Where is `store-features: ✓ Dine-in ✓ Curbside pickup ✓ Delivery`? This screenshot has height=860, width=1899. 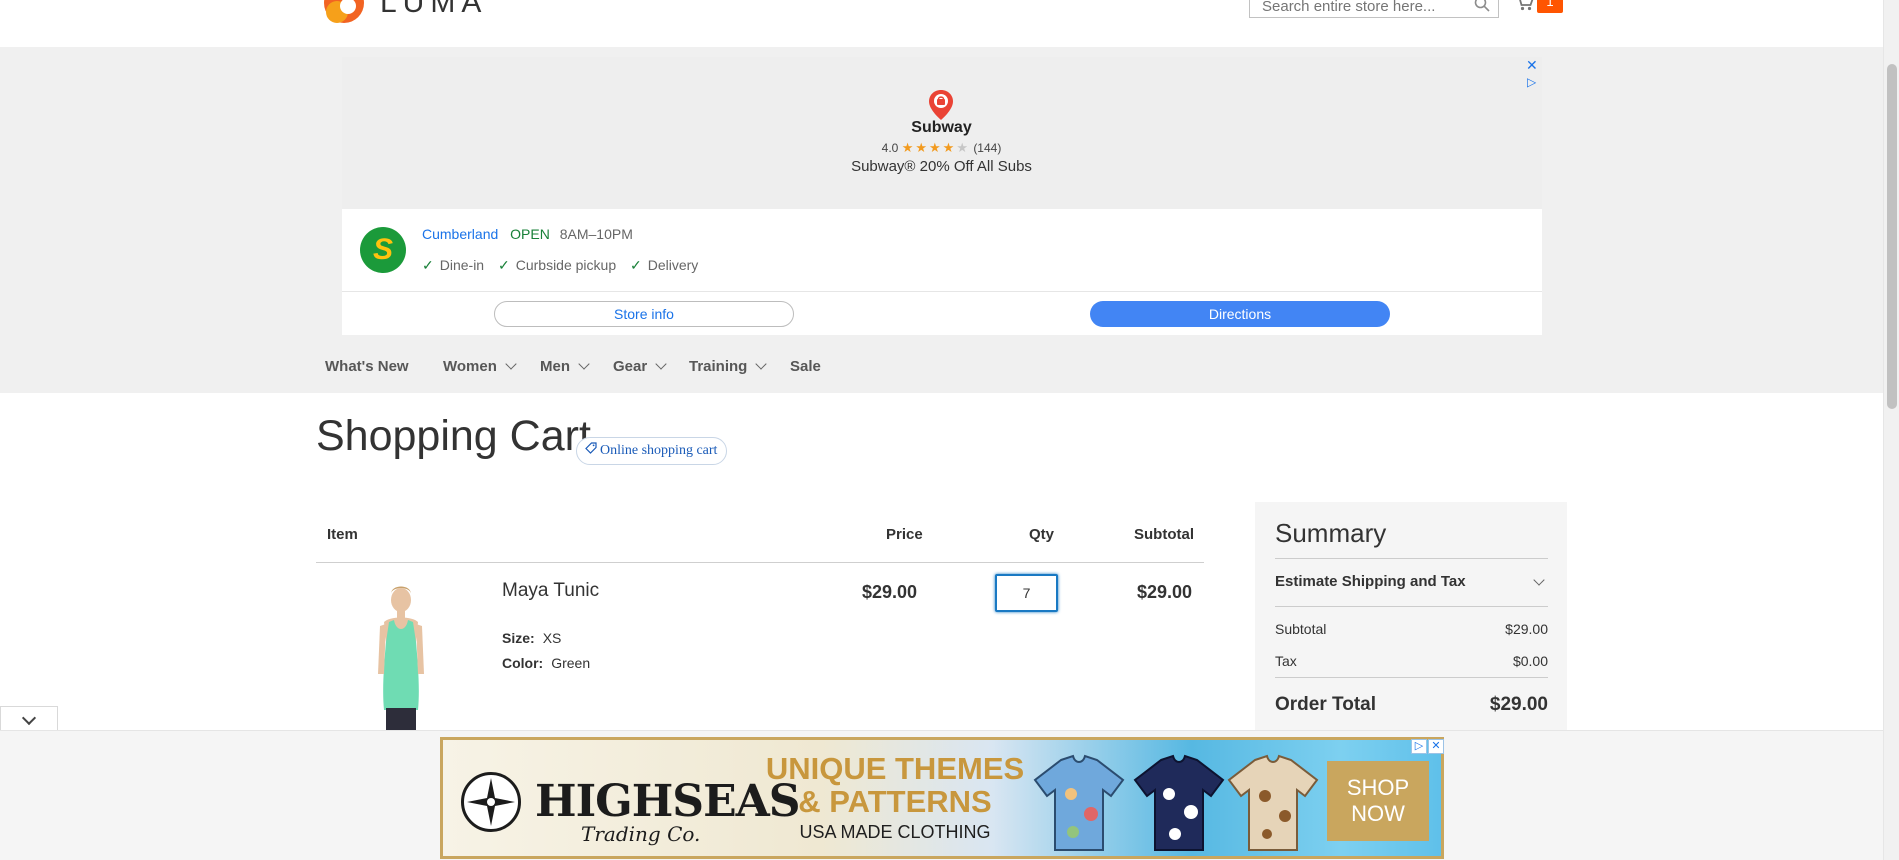 store-features: ✓ Dine-in ✓ Curbside pickup ✓ Delivery is located at coordinates (565, 265).